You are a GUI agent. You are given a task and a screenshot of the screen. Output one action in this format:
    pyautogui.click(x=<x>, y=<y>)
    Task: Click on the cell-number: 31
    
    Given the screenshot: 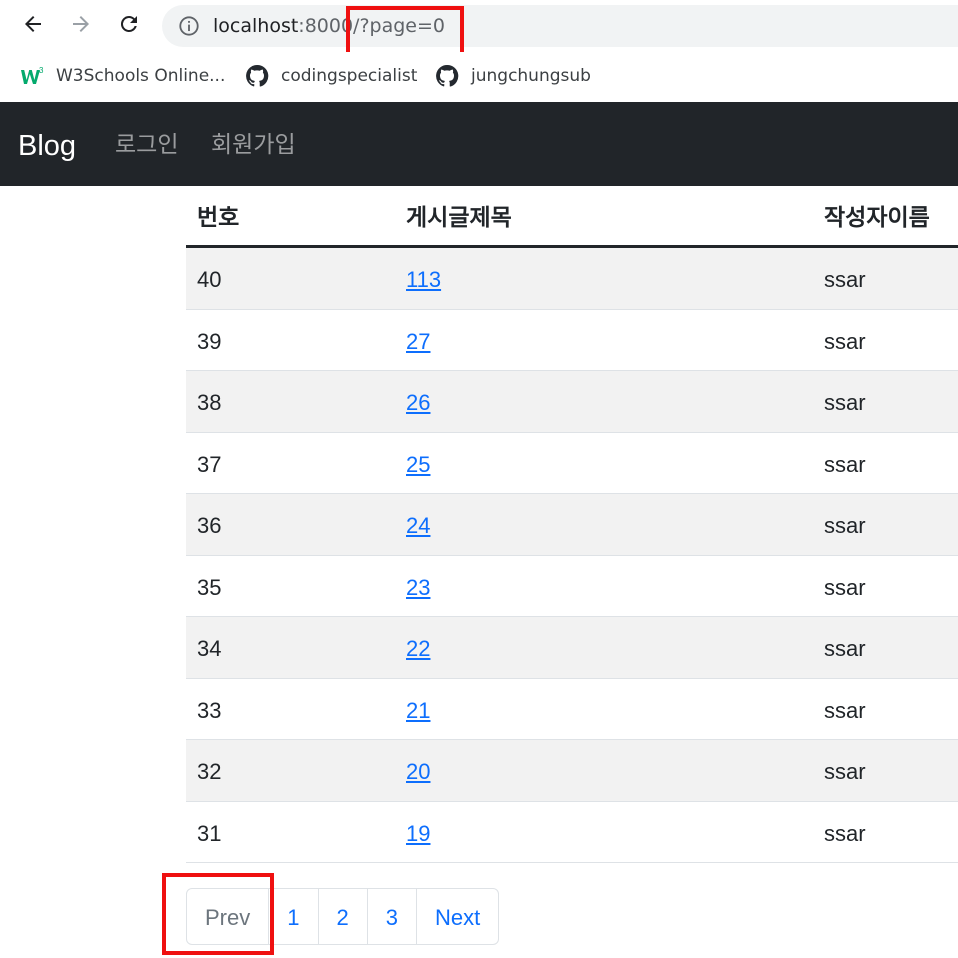 What is the action you would take?
    pyautogui.click(x=209, y=833)
    